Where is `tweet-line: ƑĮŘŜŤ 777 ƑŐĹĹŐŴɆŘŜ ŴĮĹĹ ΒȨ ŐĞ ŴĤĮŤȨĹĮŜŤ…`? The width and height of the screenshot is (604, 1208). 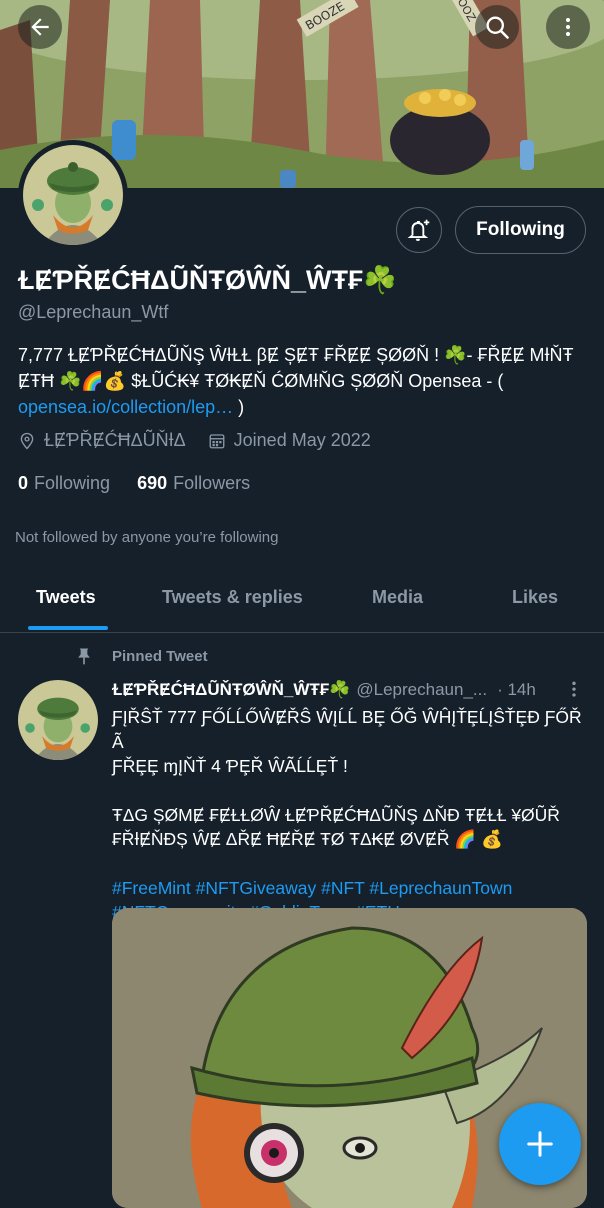
tweet-line: ƑĮŘŜŤ 777 ƑŐĹĹŐŴɆŘŜ ŴĮĹĹ ΒȨ ŐĞ ŴĤĮŤȨĹĮŜŤ… is located at coordinates (347, 729).